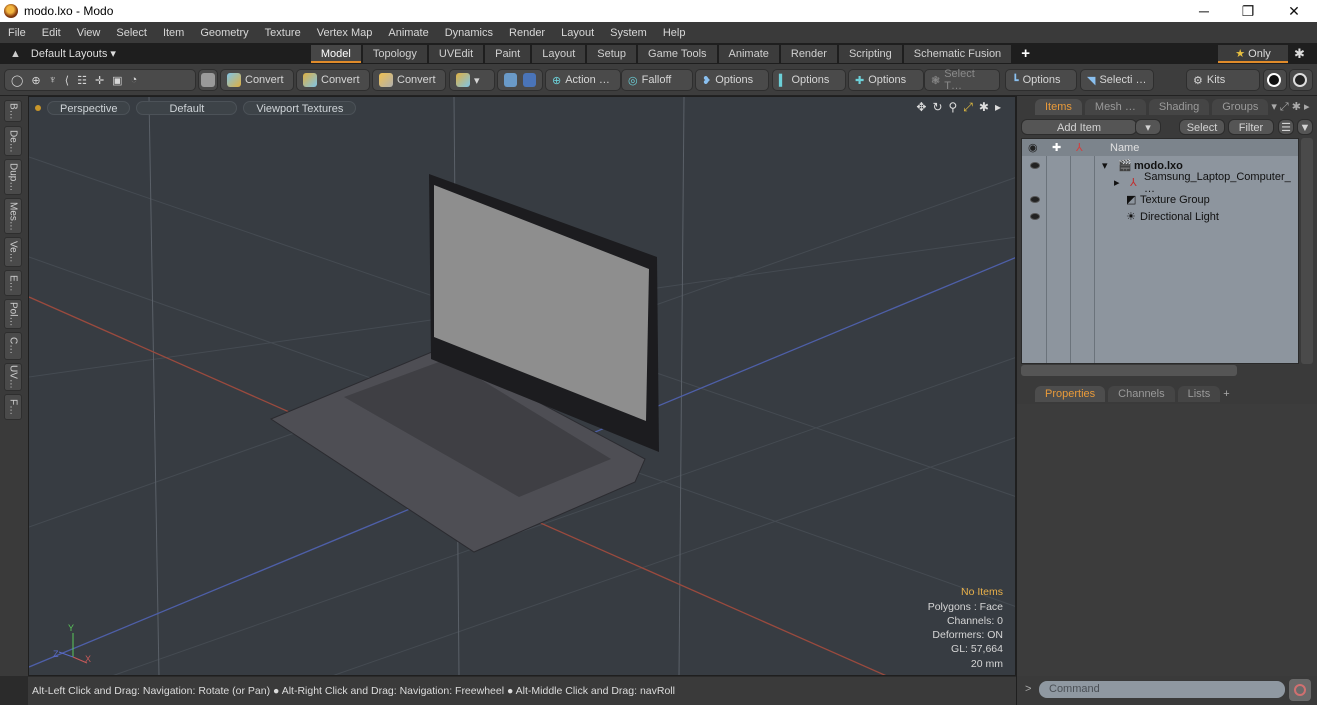 Image resolution: width=1317 pixels, height=705 pixels. What do you see at coordinates (1105, 165) in the screenshot?
I see `expand-arrow-icon: ▾` at bounding box center [1105, 165].